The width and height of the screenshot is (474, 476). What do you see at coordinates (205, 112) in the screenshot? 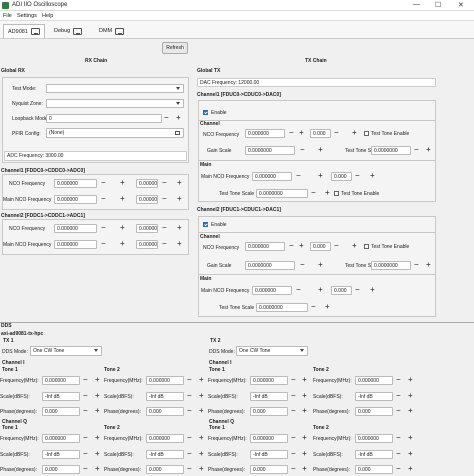
I see `tx-ch1-enable-checkbox` at bounding box center [205, 112].